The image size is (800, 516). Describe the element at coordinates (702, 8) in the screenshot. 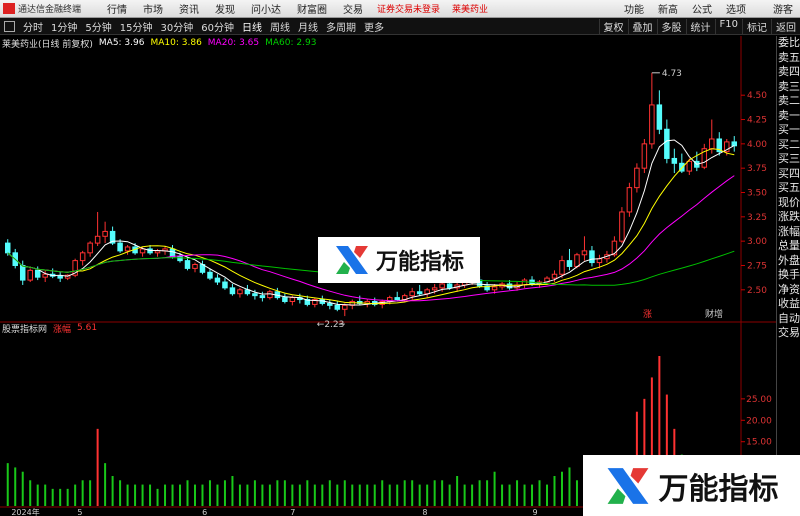

I see `menu-formula: 公式` at that location.